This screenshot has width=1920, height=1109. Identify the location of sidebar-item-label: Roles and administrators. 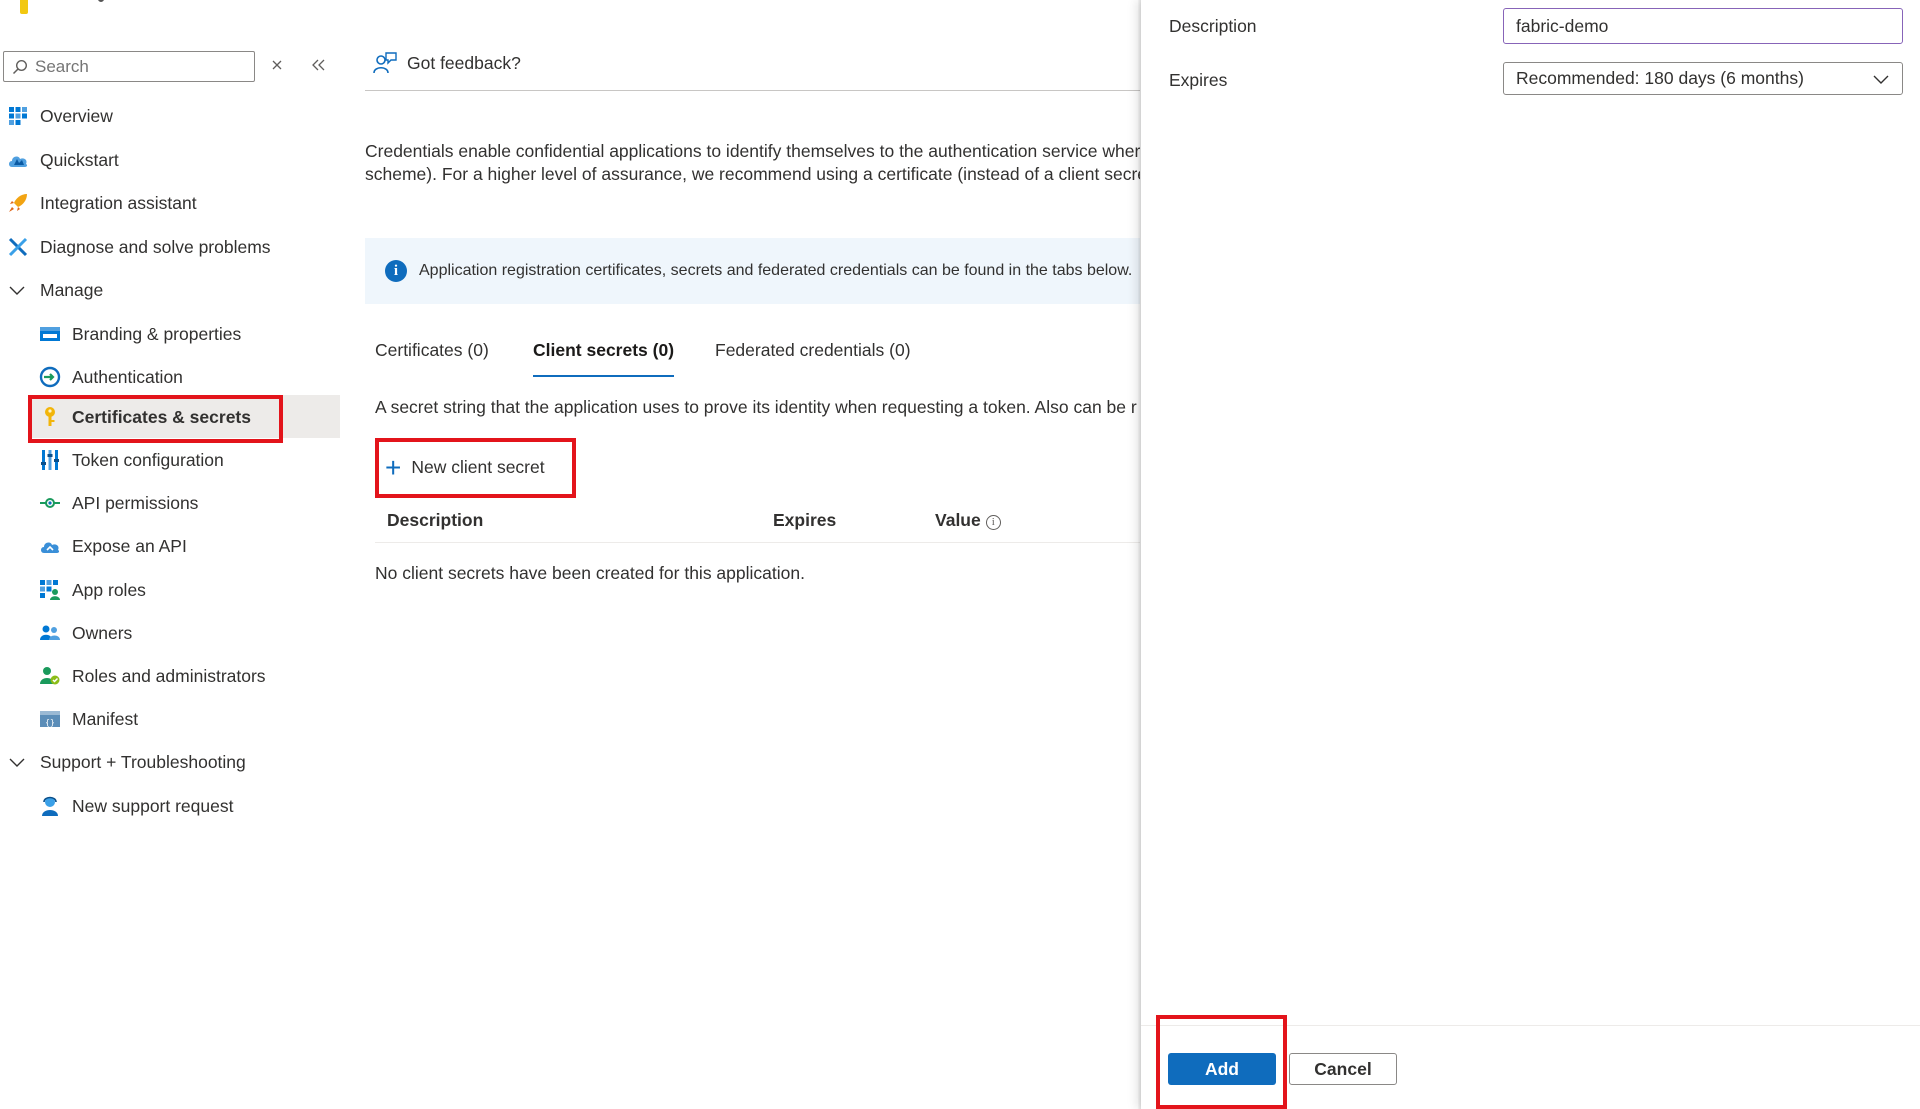
(169, 675).